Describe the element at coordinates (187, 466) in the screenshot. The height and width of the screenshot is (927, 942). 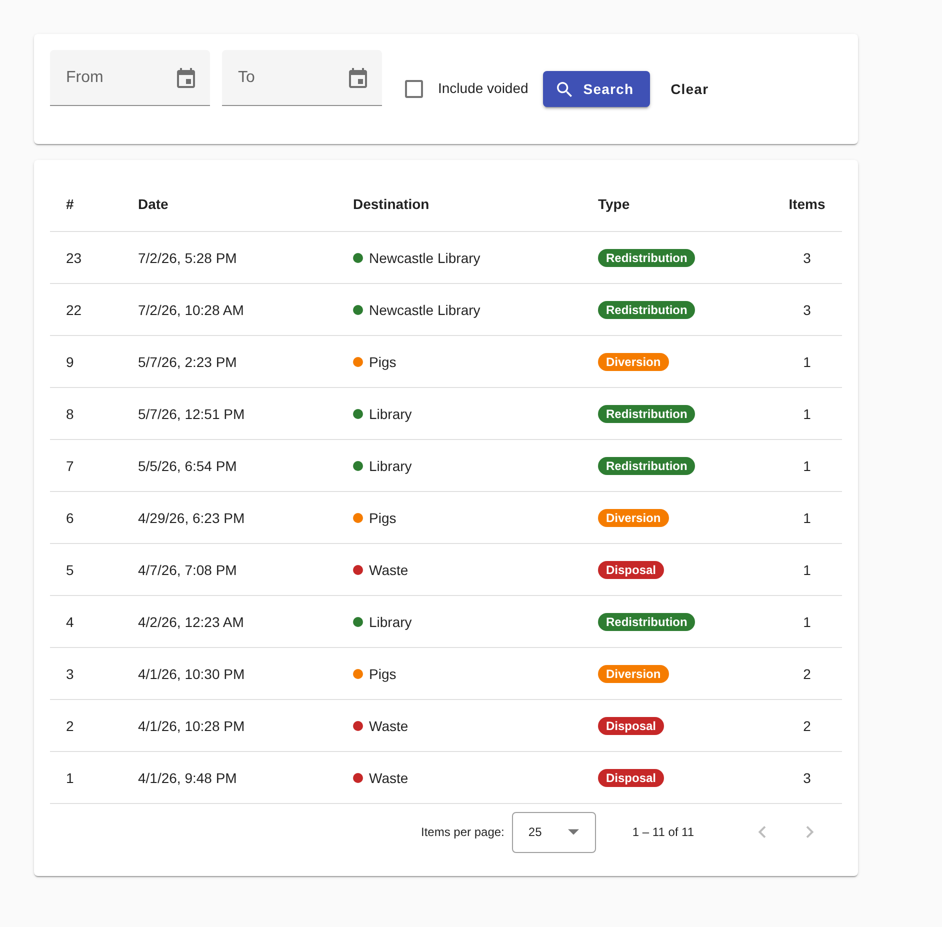
I see `table-cell: 5/5/26, 6:54 PM` at that location.